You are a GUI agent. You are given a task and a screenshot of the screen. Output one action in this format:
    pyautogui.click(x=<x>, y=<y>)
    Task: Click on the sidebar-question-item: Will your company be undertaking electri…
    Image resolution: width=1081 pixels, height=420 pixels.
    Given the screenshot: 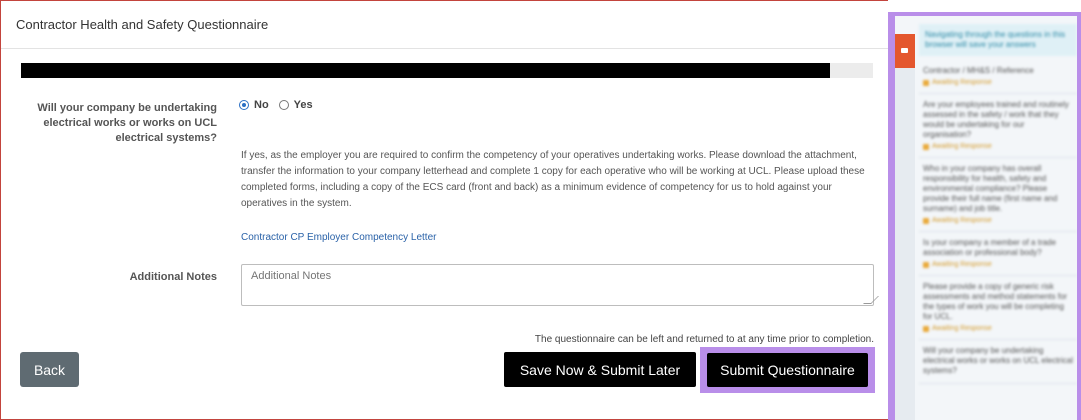 What is the action you would take?
    pyautogui.click(x=998, y=362)
    